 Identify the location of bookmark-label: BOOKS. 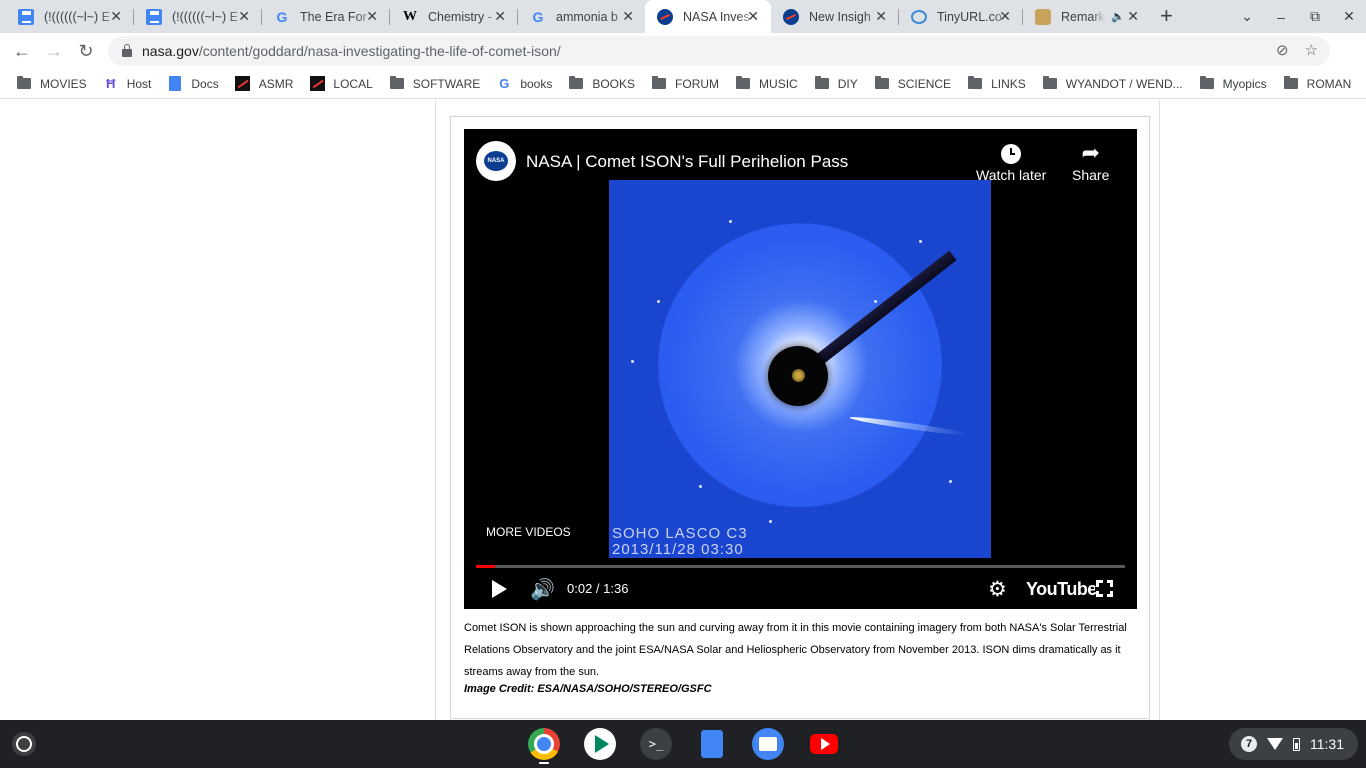
(614, 83).